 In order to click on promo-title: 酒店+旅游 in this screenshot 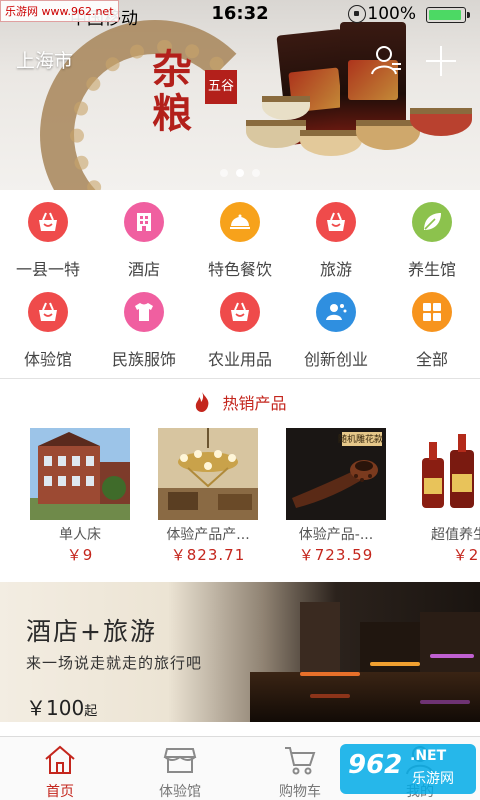, I will do `click(91, 631)`.